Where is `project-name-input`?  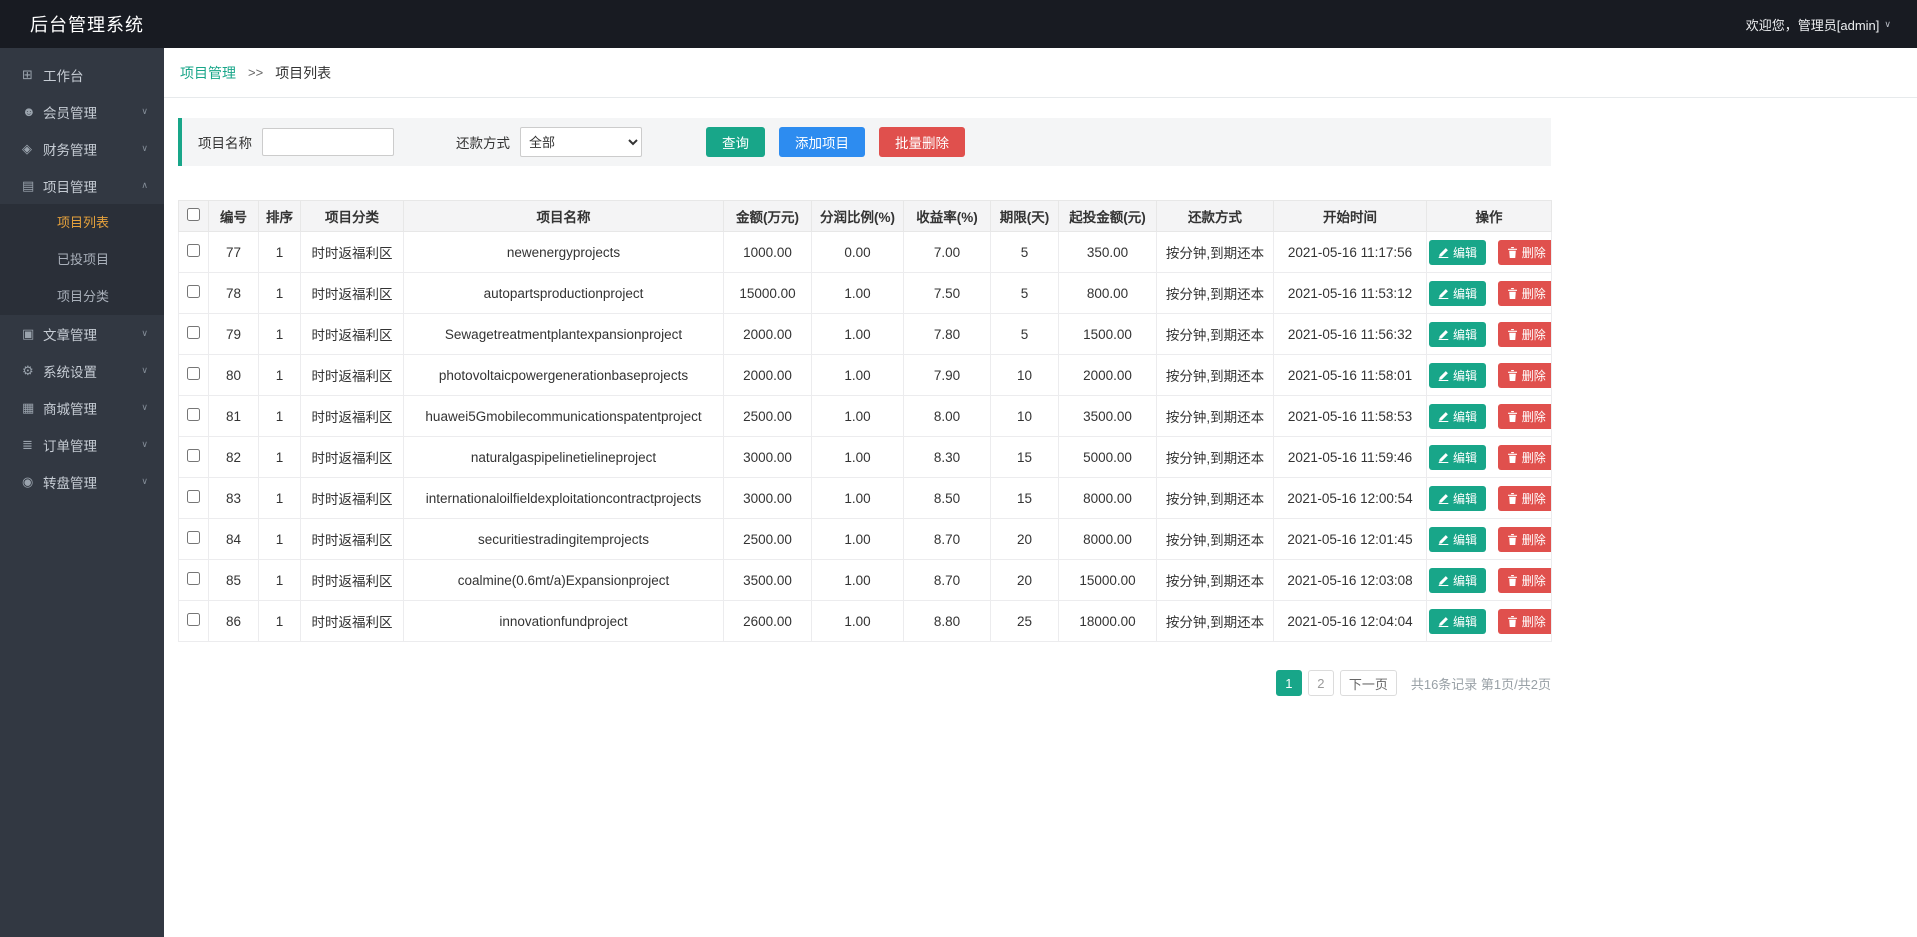
project-name-input is located at coordinates (328, 142).